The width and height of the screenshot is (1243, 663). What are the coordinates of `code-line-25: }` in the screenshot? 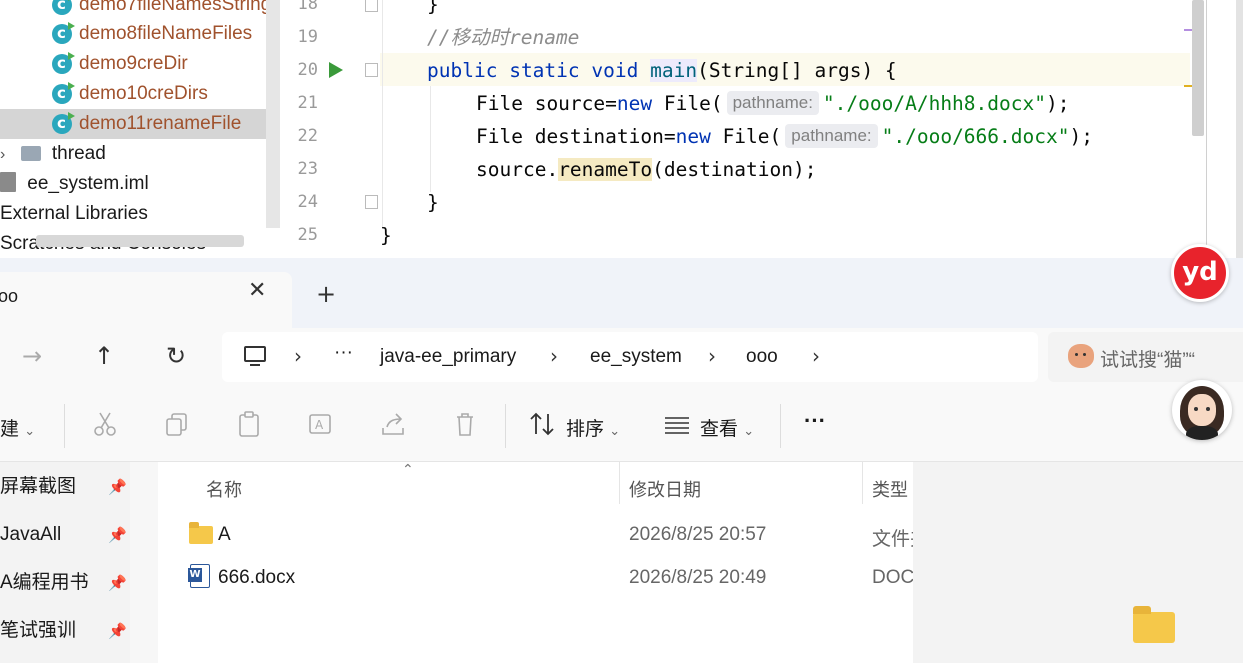 It's located at (386, 235).